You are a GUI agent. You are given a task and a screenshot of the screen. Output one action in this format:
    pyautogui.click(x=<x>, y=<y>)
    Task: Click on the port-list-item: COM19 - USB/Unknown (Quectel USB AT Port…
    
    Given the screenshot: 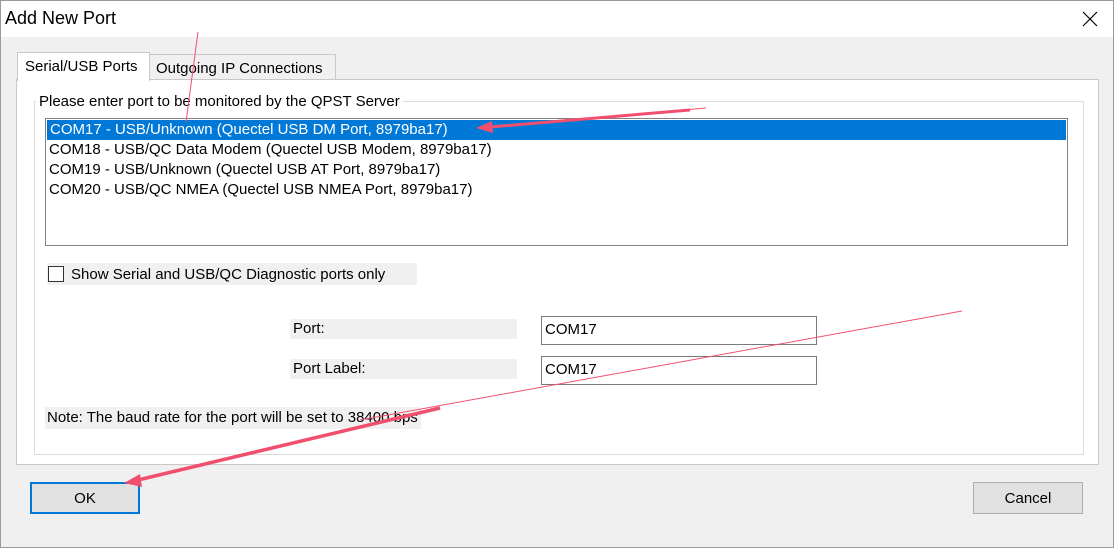 What is the action you would take?
    pyautogui.click(x=556, y=170)
    